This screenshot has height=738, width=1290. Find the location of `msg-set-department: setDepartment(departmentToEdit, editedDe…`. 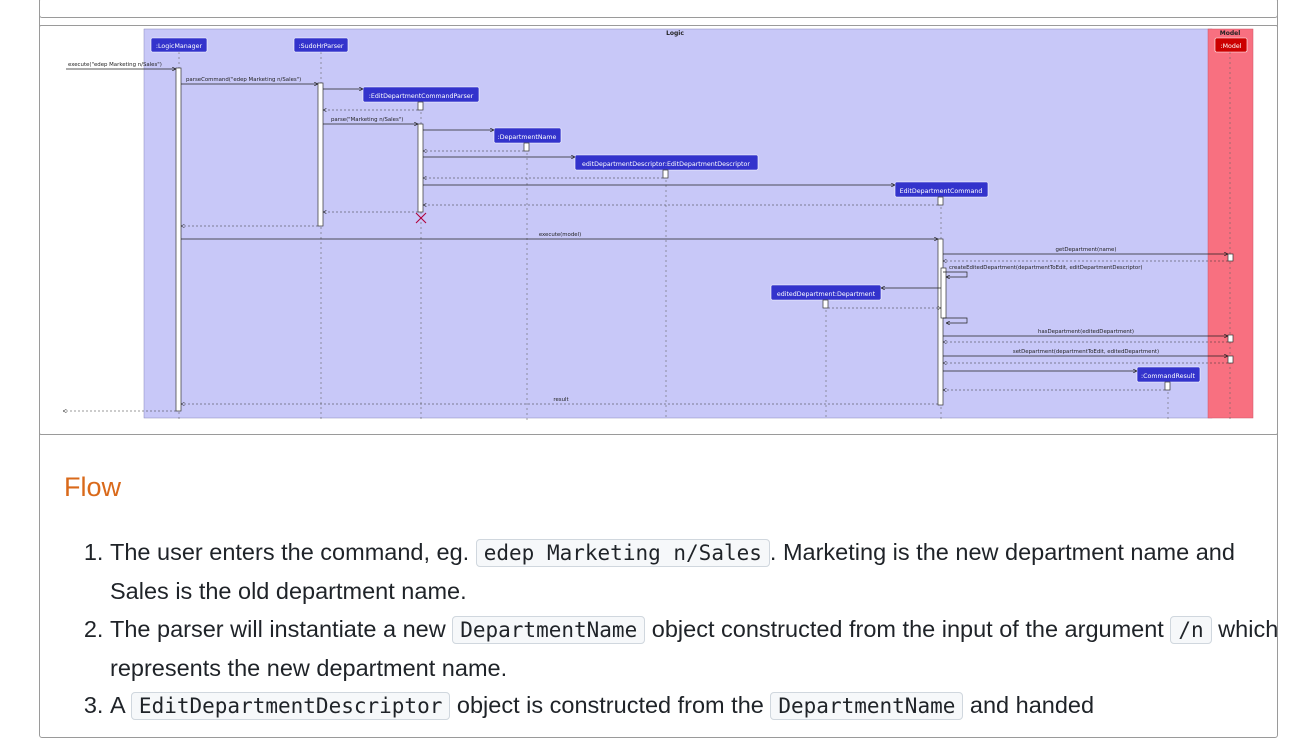

msg-set-department: setDepartment(departmentToEdit, editedDe… is located at coordinates (1086, 352).